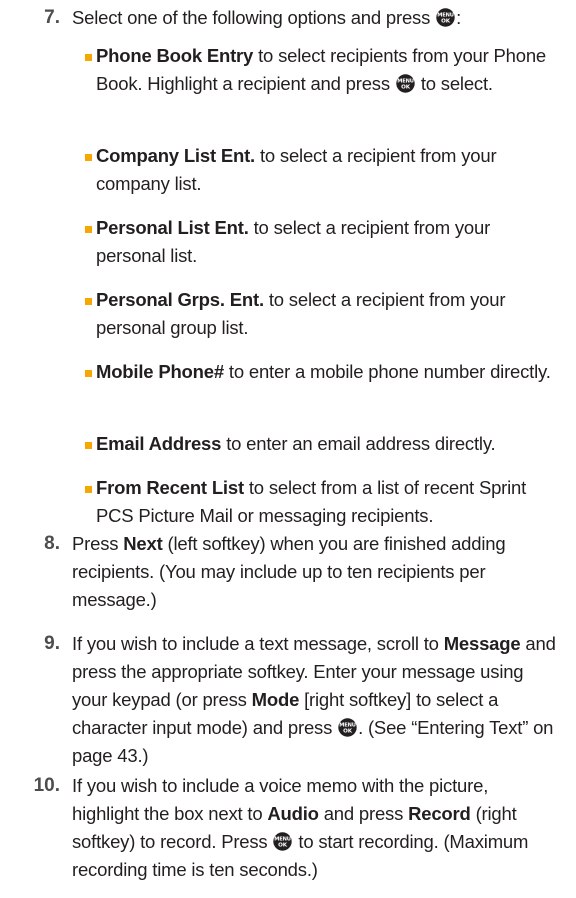  What do you see at coordinates (52, 543) in the screenshot?
I see `step-number: 8.` at bounding box center [52, 543].